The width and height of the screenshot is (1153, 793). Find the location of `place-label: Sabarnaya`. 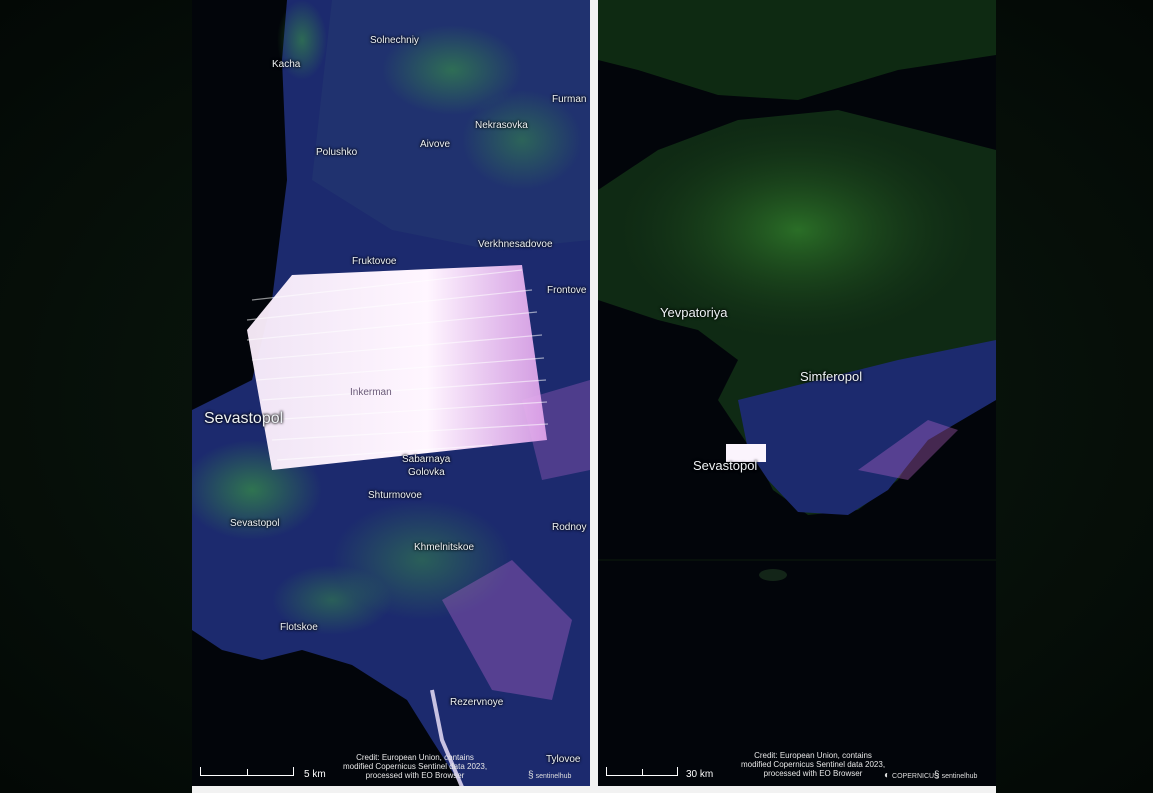

place-label: Sabarnaya is located at coordinates (426, 459).